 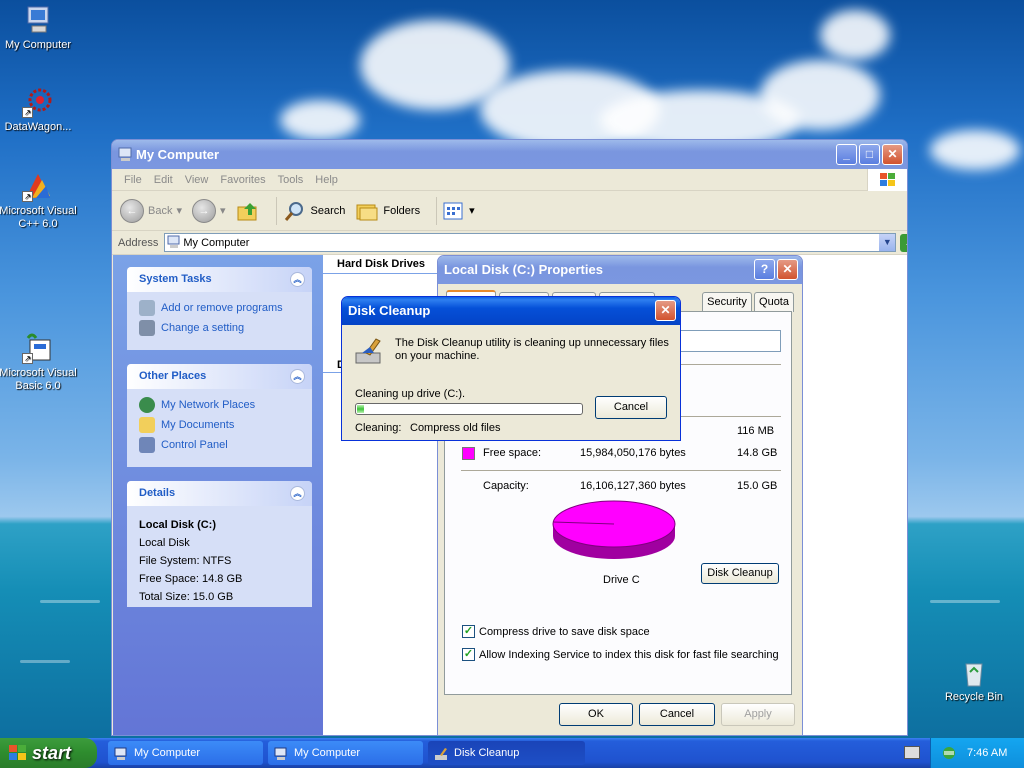 What do you see at coordinates (387, 211) in the screenshot?
I see `folders-button: Folders` at bounding box center [387, 211].